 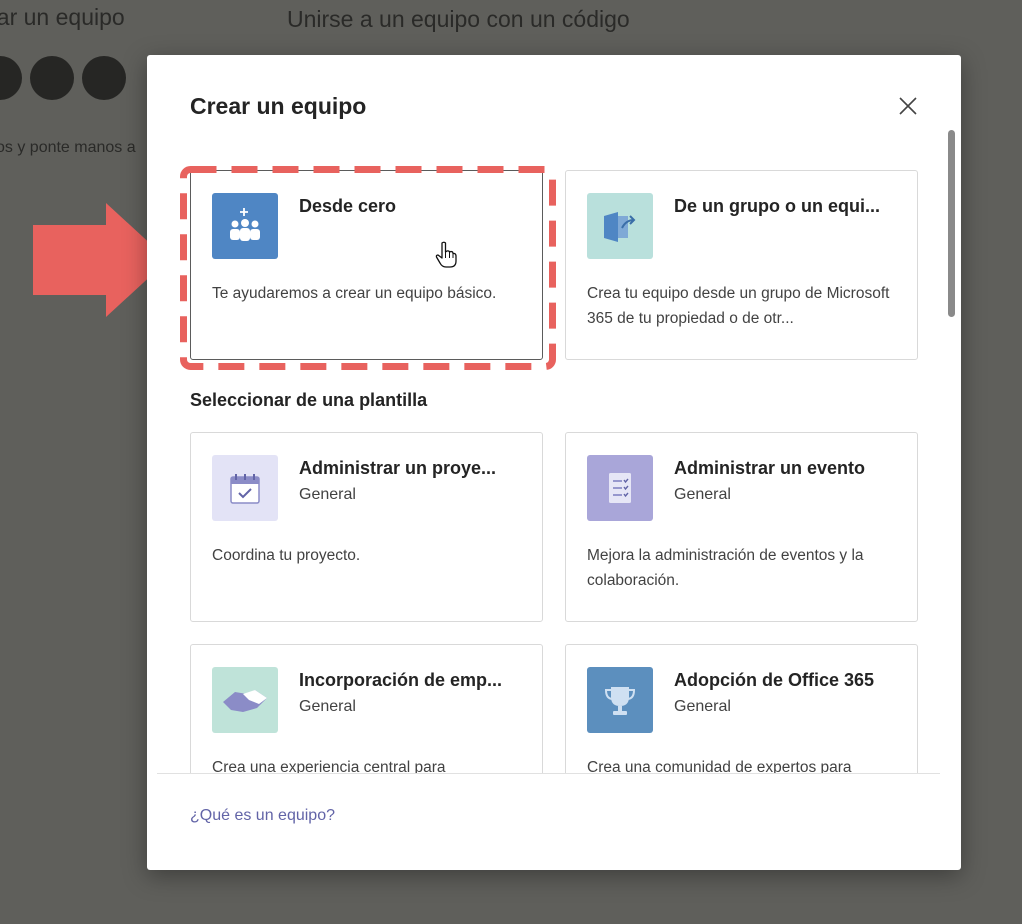 I want to click on checklist-icon, so click(x=620, y=488).